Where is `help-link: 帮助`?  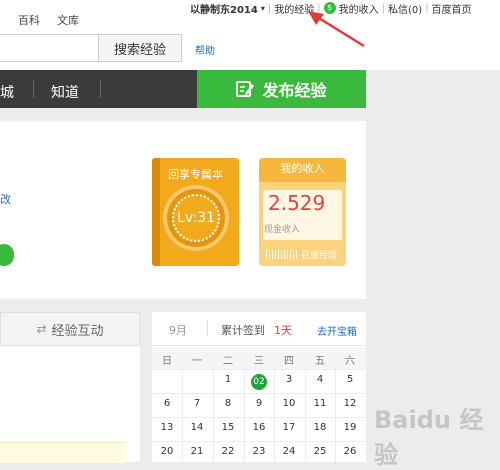
help-link: 帮助 is located at coordinates (205, 49).